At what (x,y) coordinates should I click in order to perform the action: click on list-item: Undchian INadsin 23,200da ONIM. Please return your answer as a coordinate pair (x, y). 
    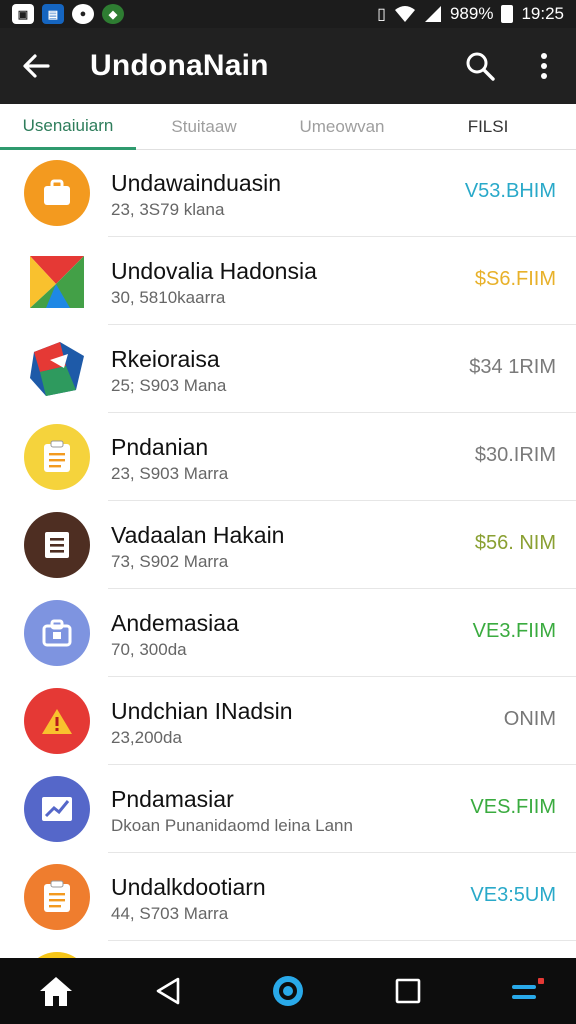
    Looking at the image, I should click on (288, 721).